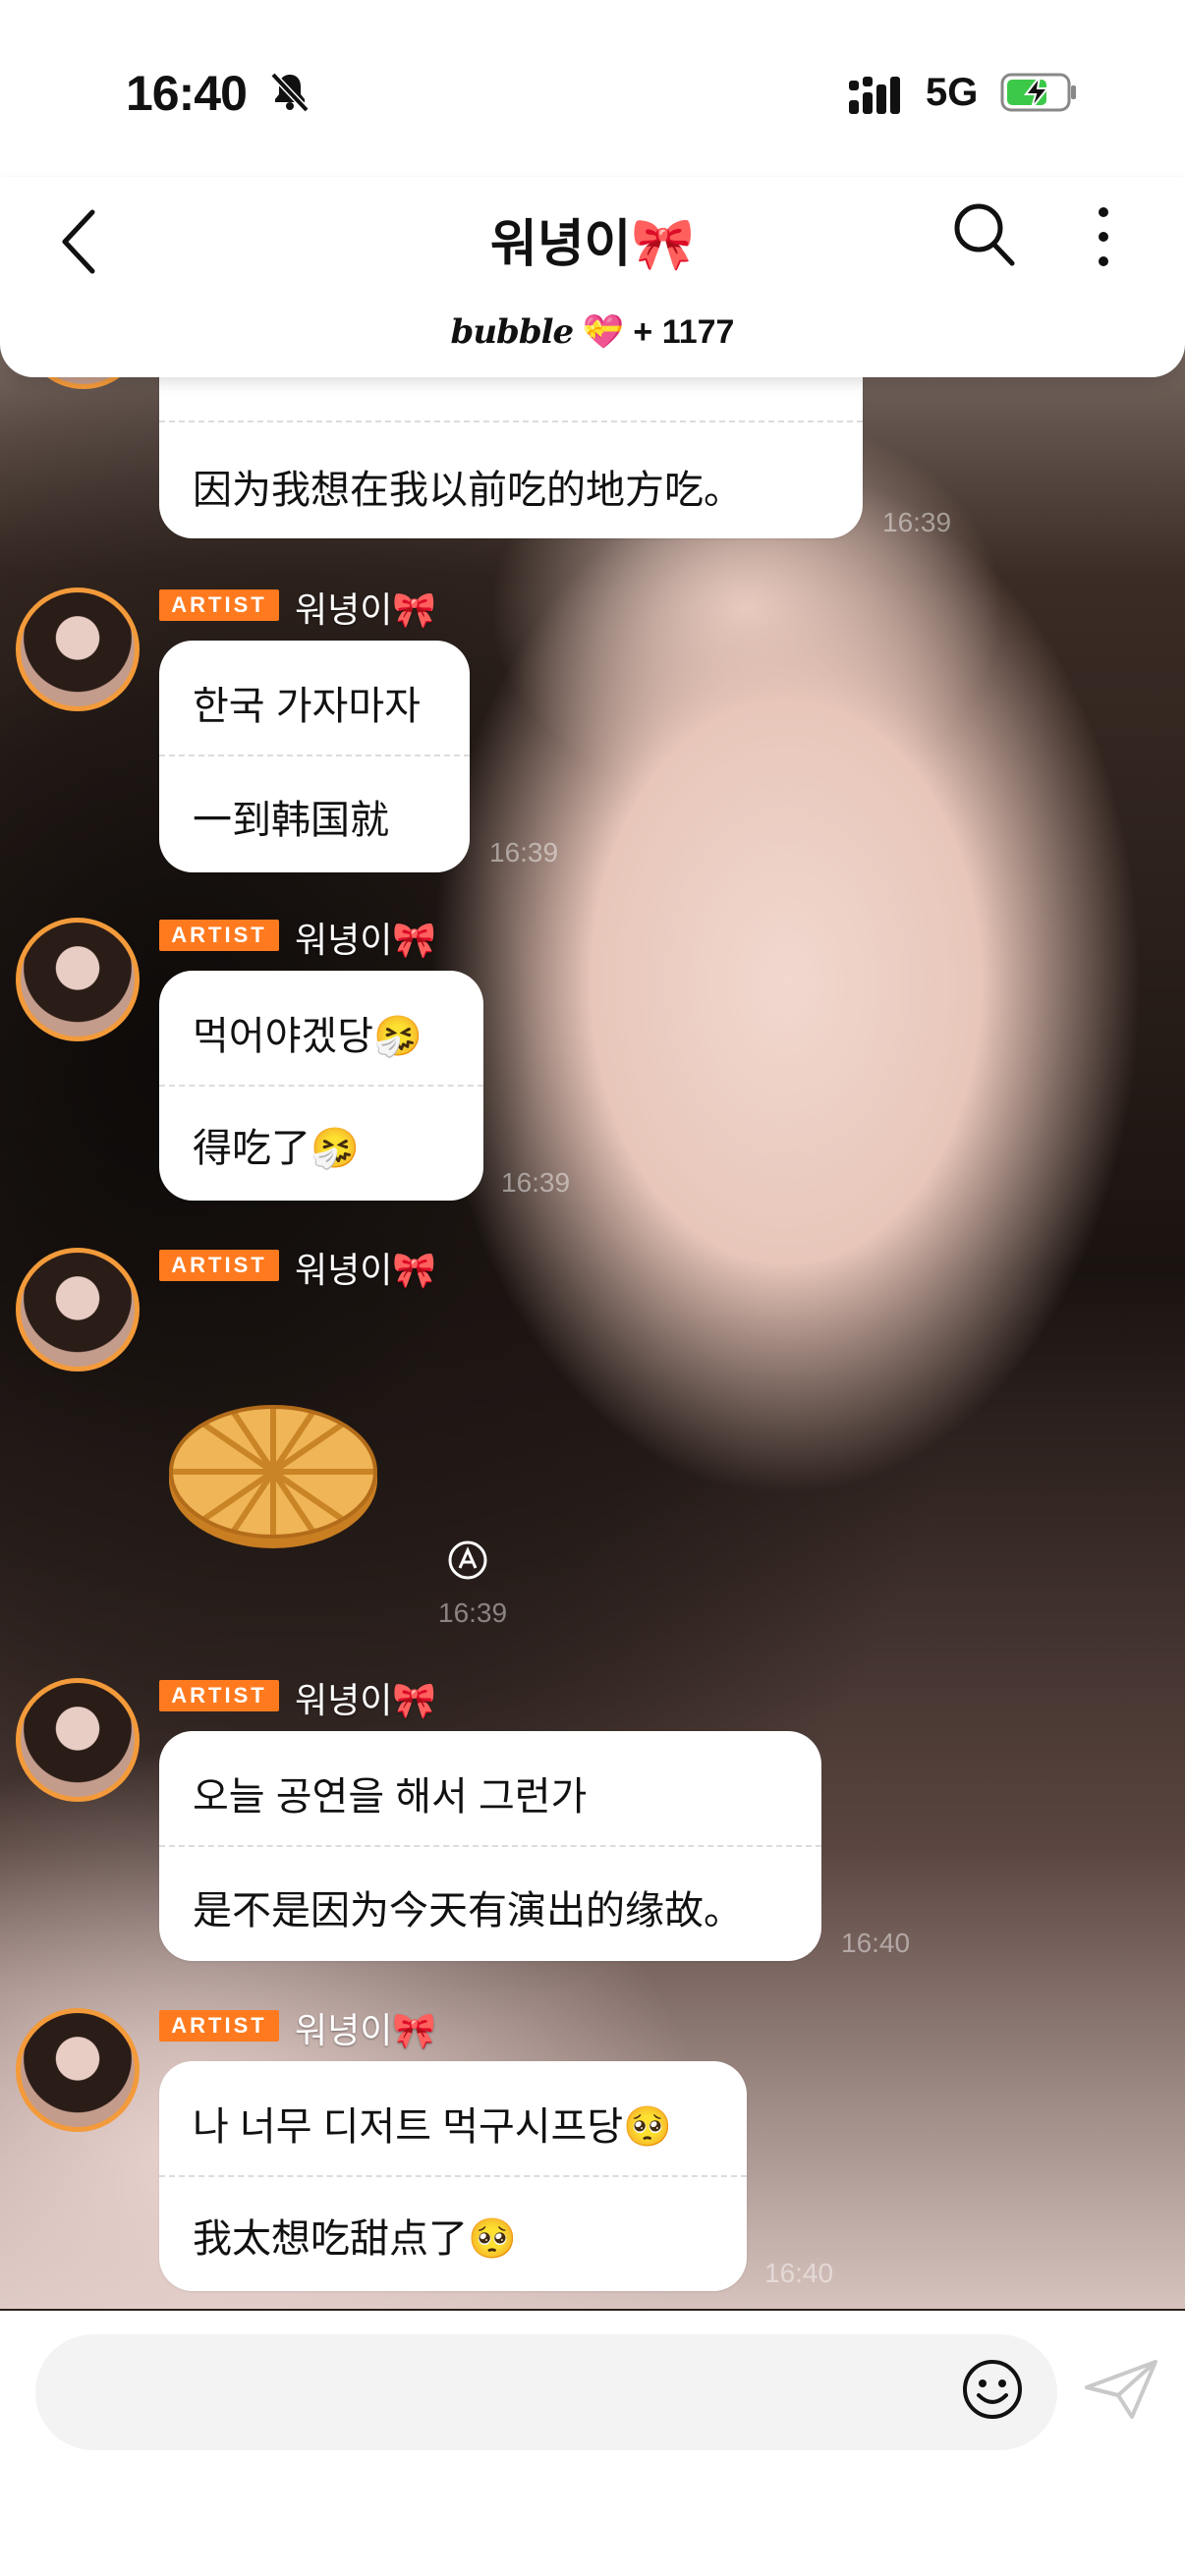  I want to click on bubble-subscription-row: bubble 💝 + 1177, so click(592, 332).